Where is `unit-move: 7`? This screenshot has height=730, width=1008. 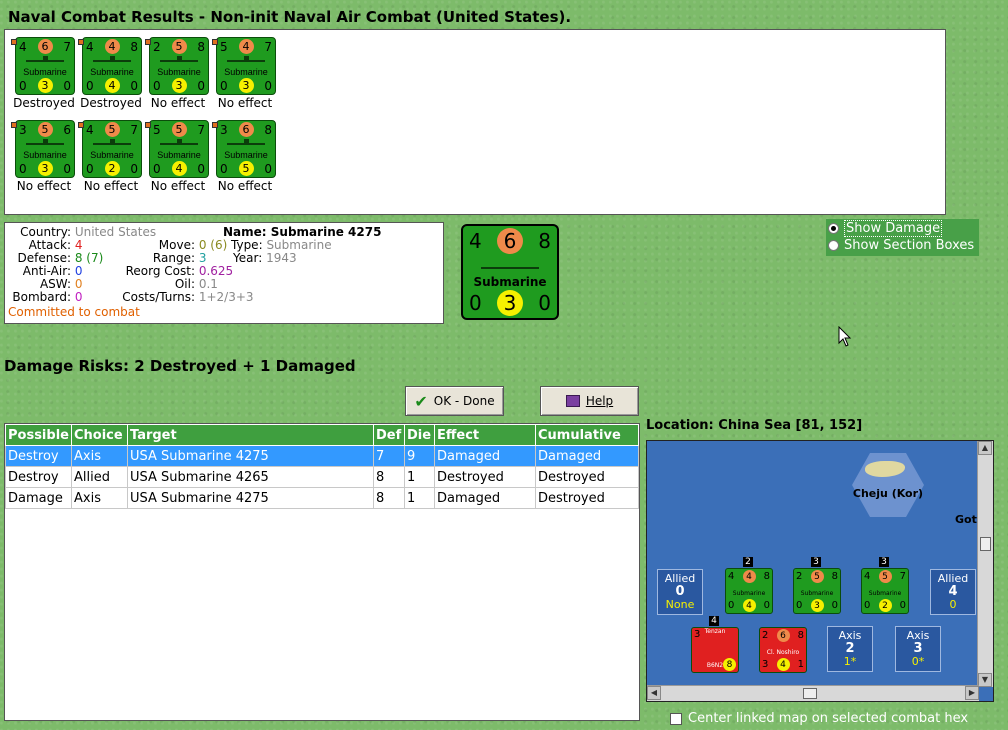
unit-move: 7 is located at coordinates (902, 576).